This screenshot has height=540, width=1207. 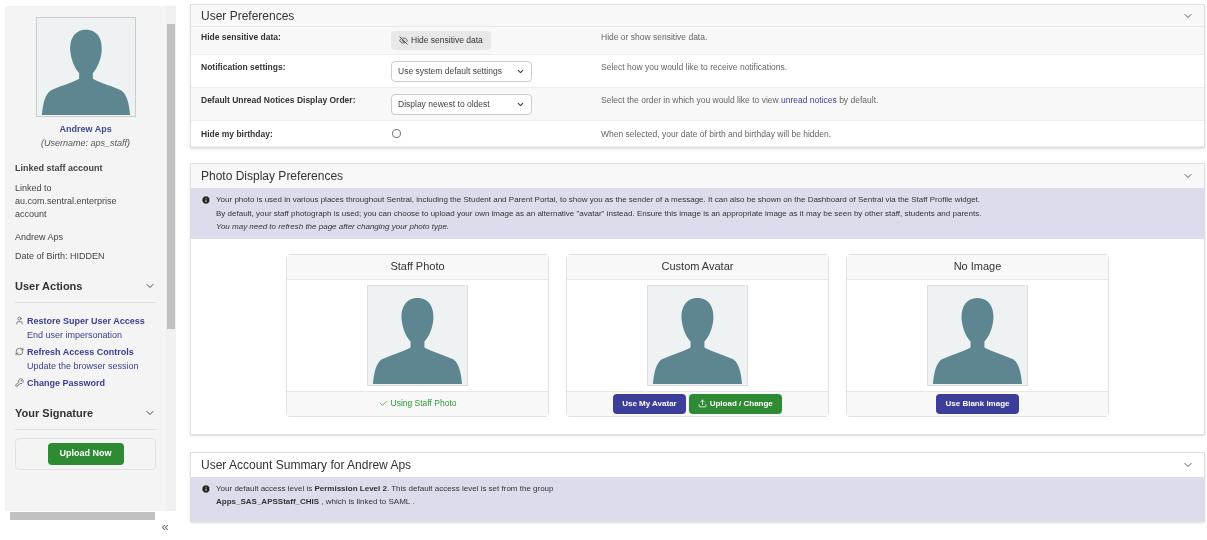 I want to click on action-hint: Update the browser session, so click(x=83, y=366).